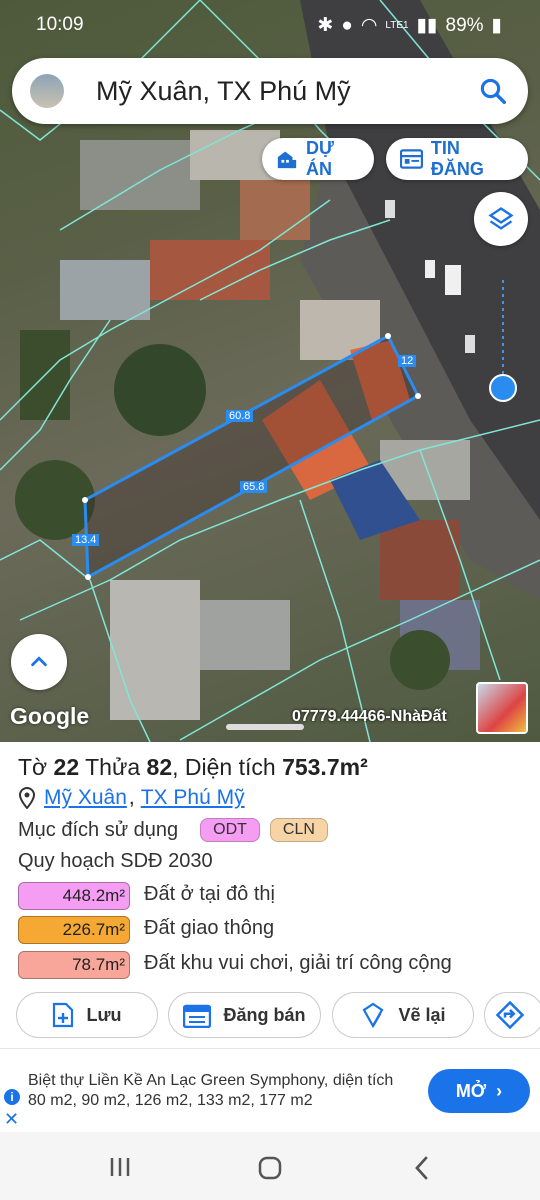  I want to click on tin-dang-button: TIN ĐĂNG, so click(457, 159).